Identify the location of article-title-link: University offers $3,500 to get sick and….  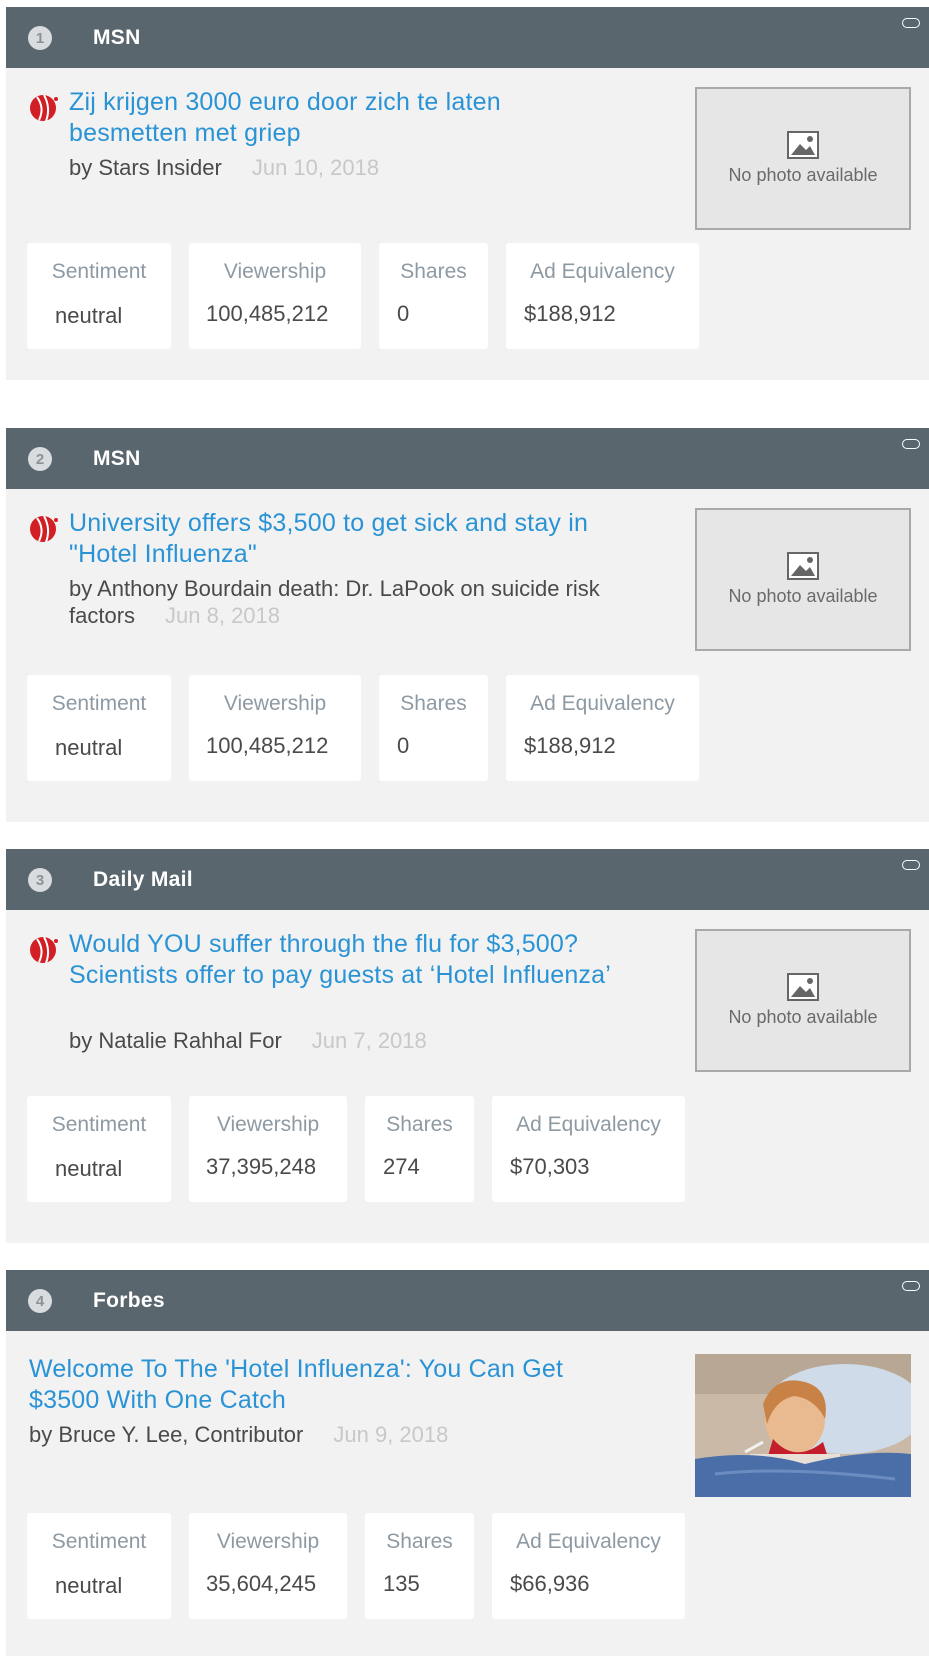
(364, 539).